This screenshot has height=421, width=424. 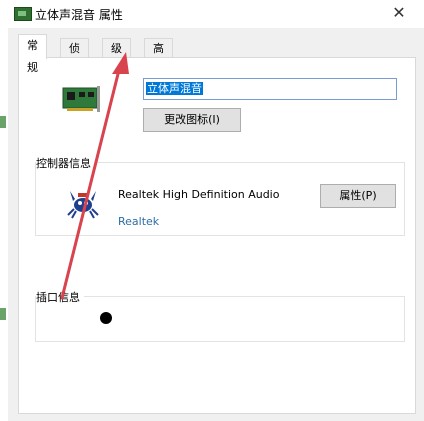 I want to click on close-button: ✕, so click(x=399, y=13).